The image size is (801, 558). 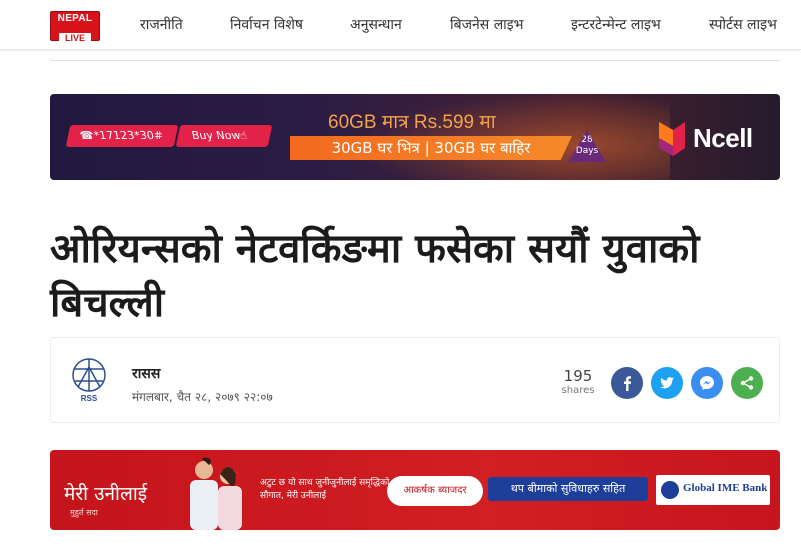 I want to click on ncell-brand-text: Ncell, so click(x=723, y=138).